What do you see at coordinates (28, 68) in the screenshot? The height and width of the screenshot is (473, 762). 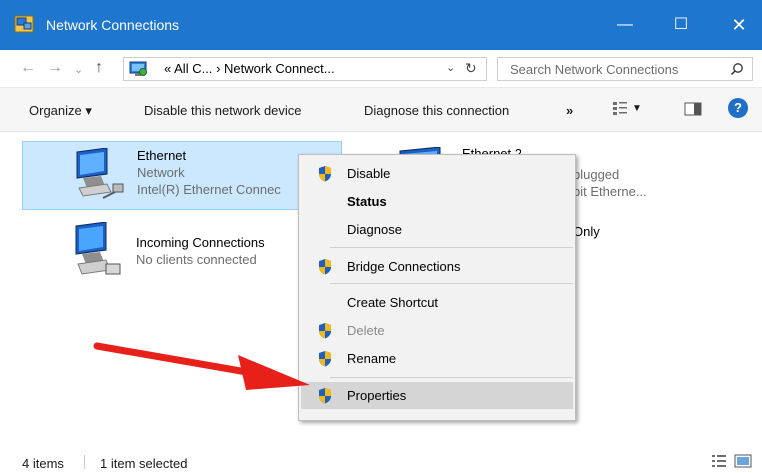 I see `back-button: ←` at bounding box center [28, 68].